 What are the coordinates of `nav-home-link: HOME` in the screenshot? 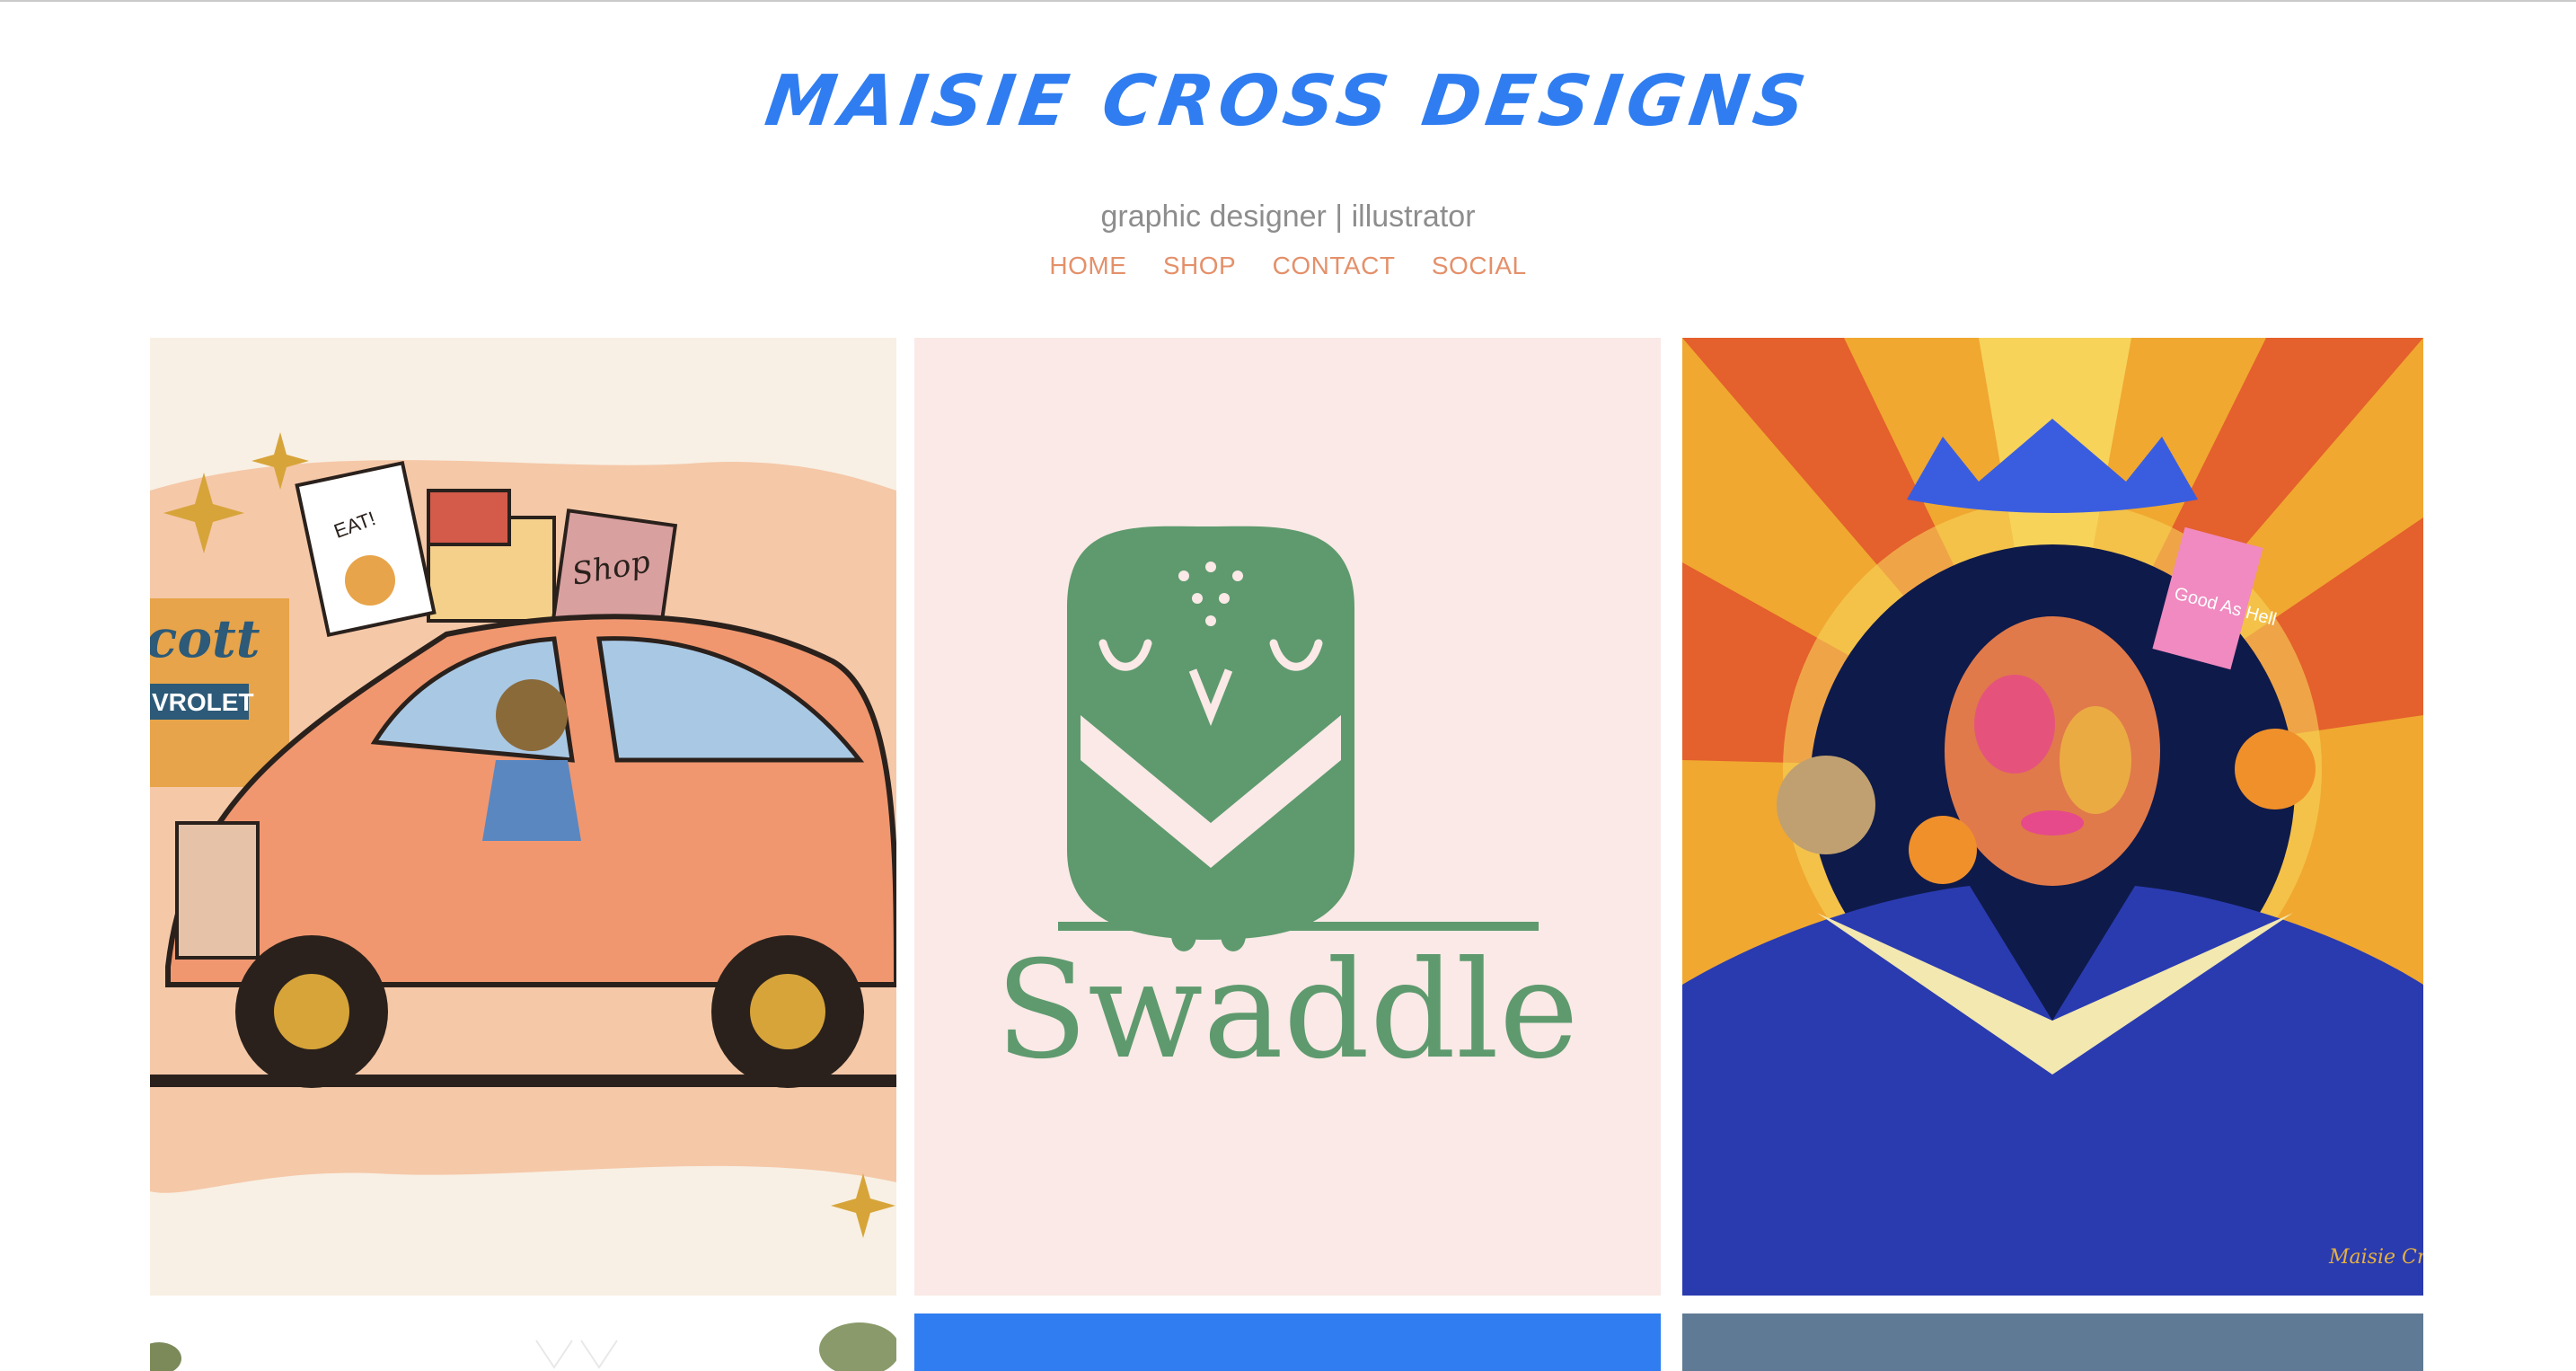 It's located at (1087, 266).